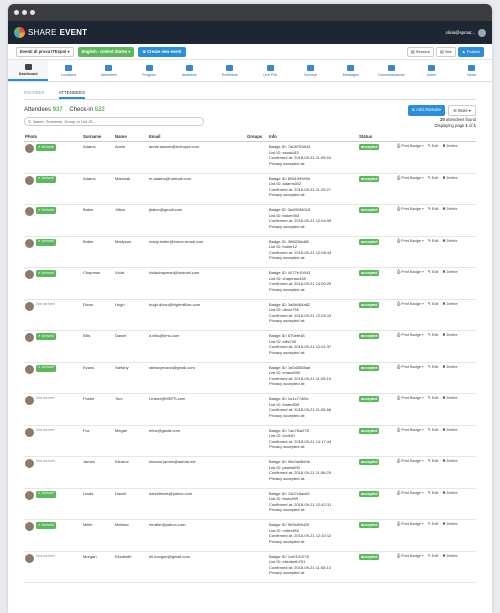 The image size is (500, 613). What do you see at coordinates (149, 70) in the screenshot?
I see `nav-item: Program` at bounding box center [149, 70].